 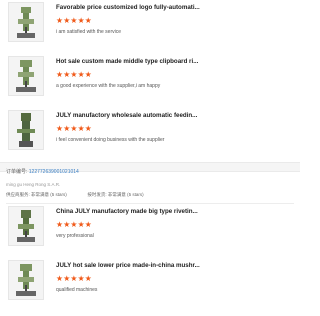 I want to click on review-comment: i am satisfied with the service, so click(x=89, y=32).